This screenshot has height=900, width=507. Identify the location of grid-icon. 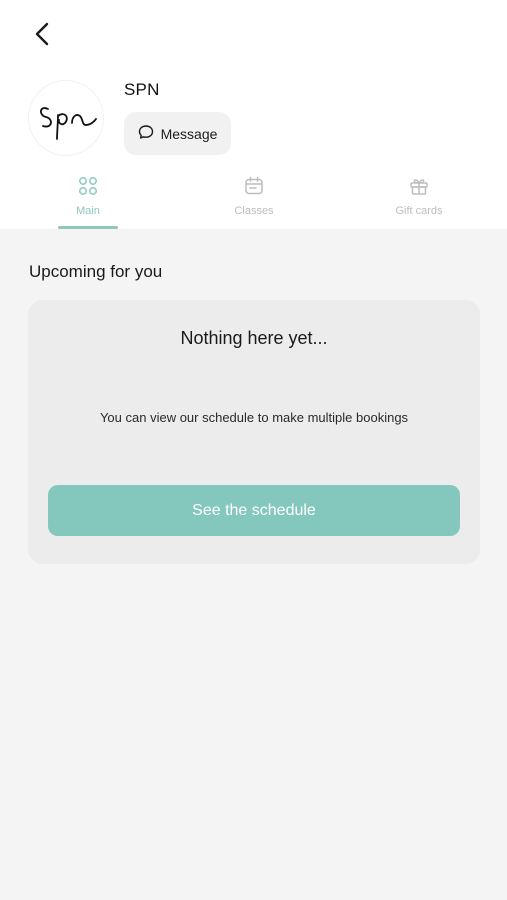
(88, 188).